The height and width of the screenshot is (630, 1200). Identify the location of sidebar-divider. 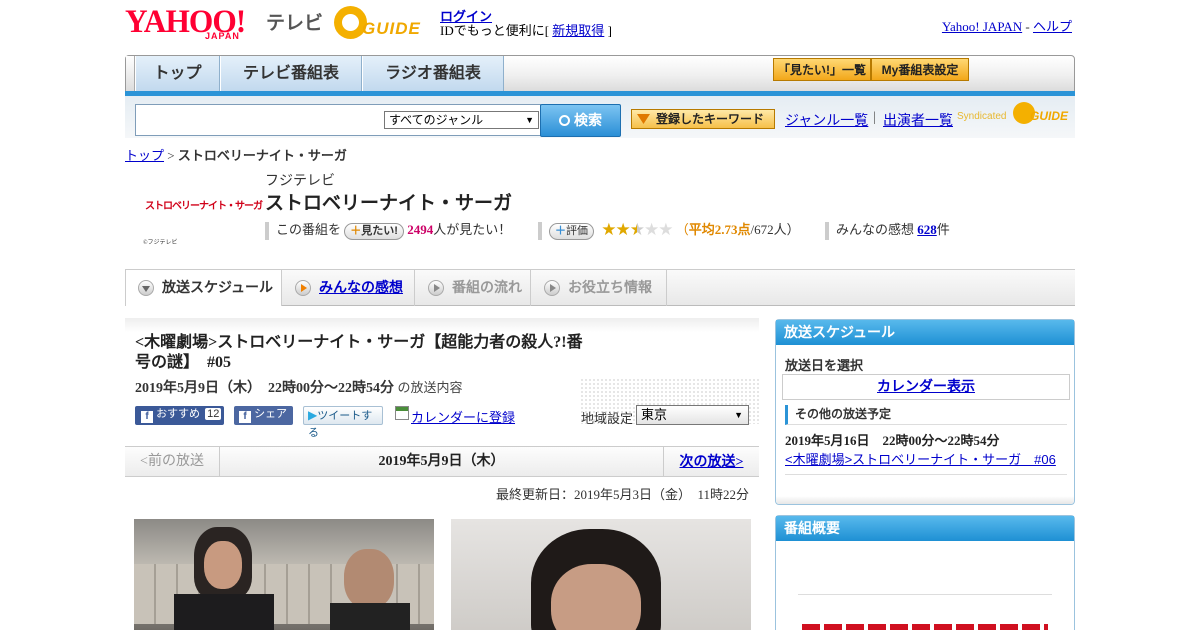
(926, 474).